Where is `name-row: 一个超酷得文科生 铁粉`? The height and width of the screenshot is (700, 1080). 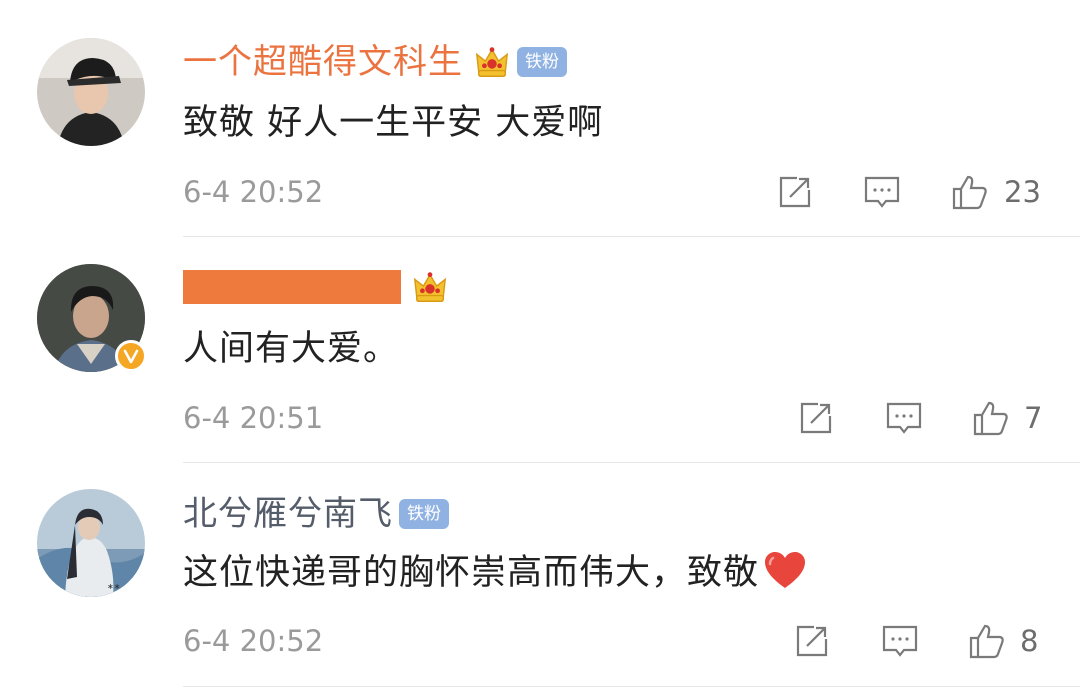
name-row: 一个超酷得文科生 铁粉 is located at coordinates (375, 62).